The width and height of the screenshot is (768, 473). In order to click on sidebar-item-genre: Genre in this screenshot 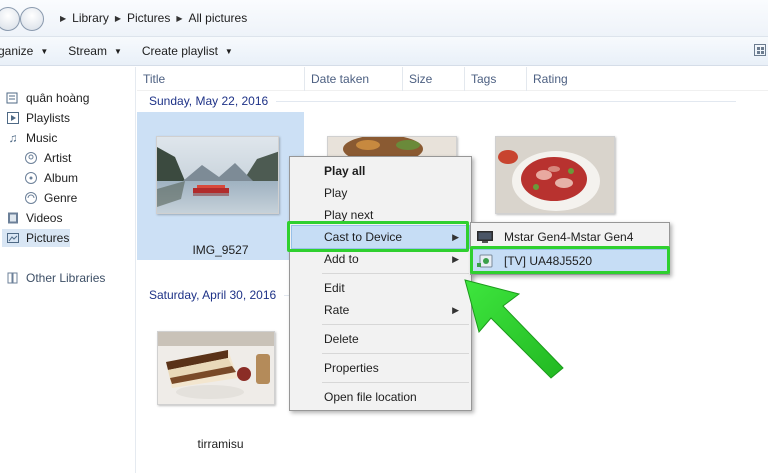, I will do `click(50, 198)`.